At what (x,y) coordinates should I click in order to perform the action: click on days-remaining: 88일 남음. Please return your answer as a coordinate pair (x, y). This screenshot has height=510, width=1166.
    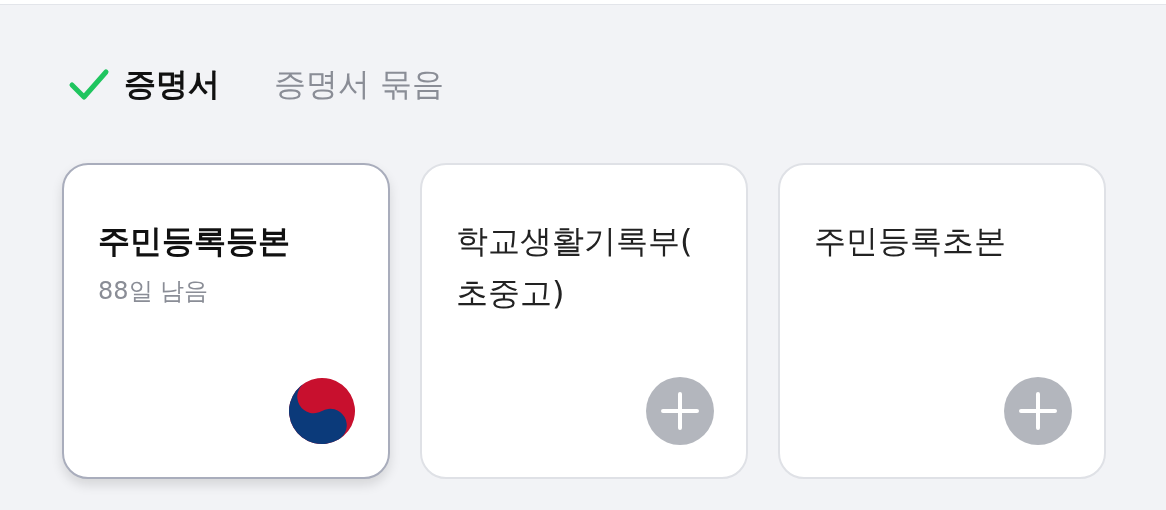
    Looking at the image, I should click on (154, 291).